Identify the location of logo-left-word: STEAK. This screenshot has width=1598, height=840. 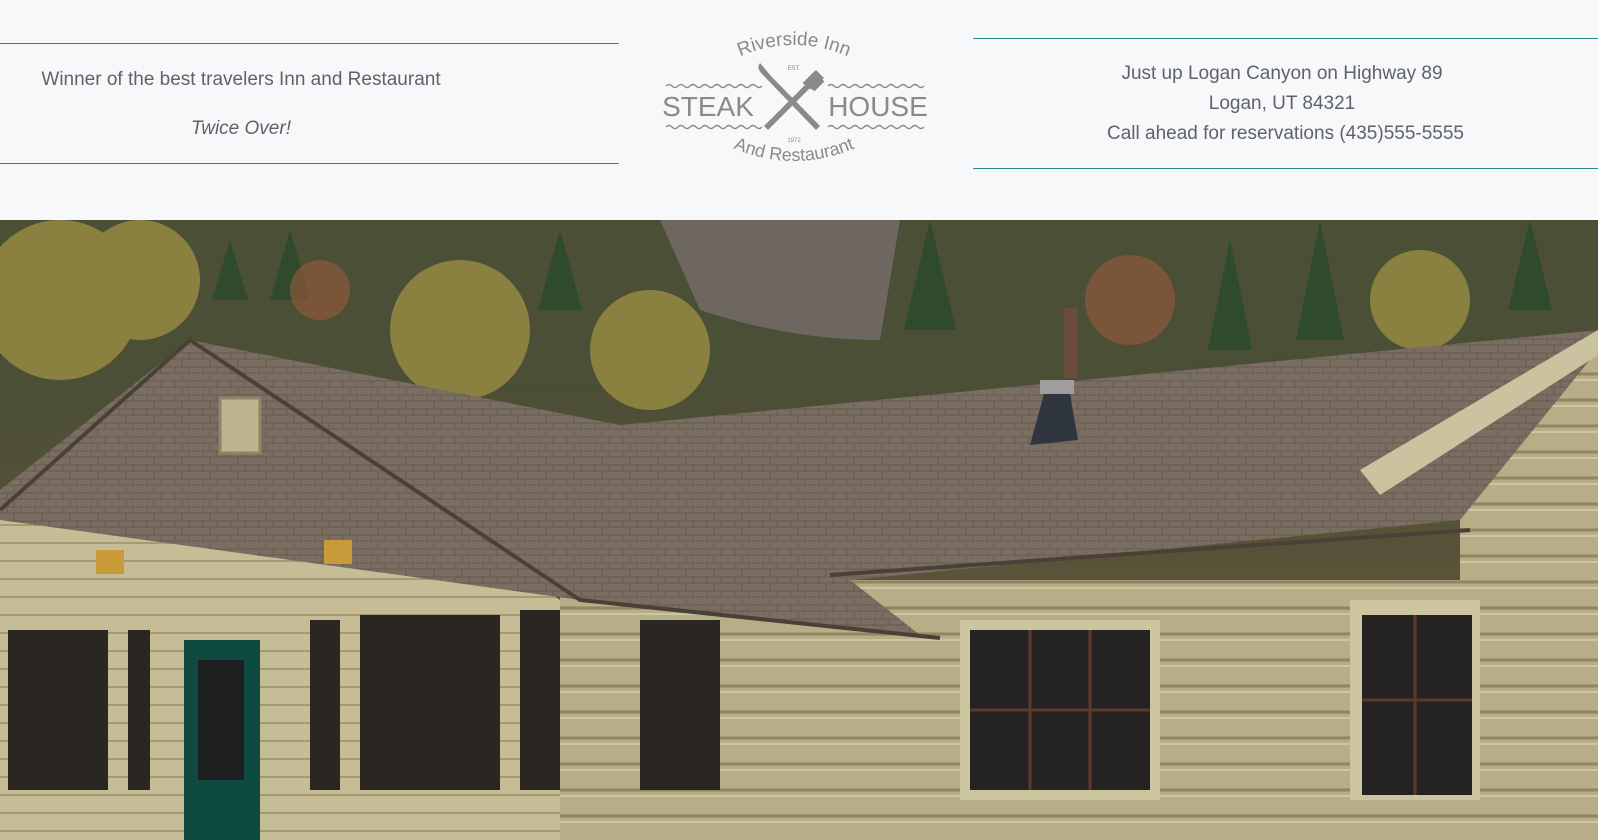
(708, 106).